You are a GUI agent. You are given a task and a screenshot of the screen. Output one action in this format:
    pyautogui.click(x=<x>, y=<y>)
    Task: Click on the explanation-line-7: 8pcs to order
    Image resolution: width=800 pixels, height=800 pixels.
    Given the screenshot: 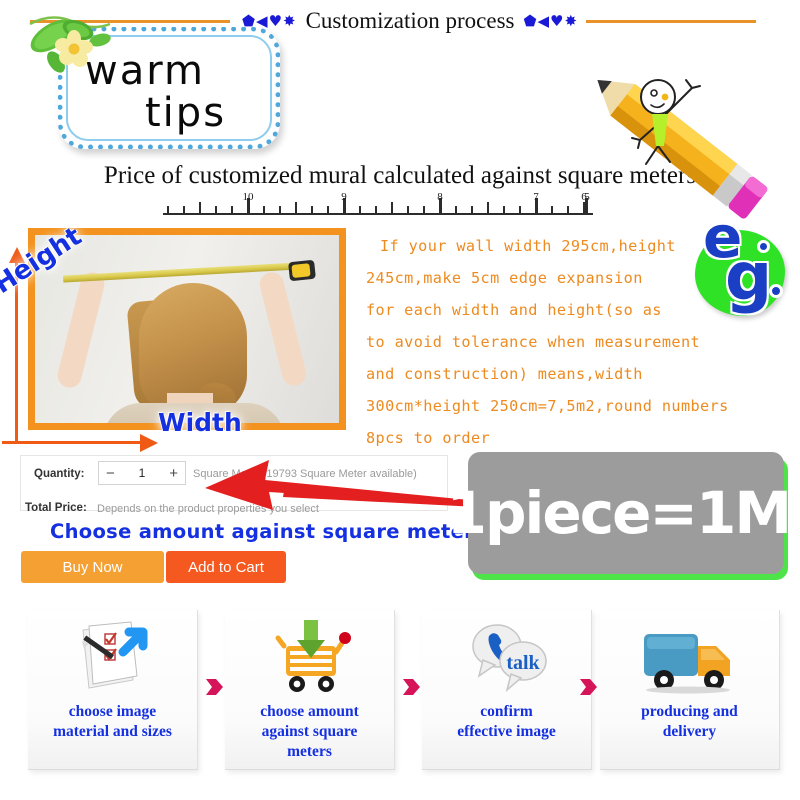 What is the action you would take?
    pyautogui.click(x=428, y=438)
    